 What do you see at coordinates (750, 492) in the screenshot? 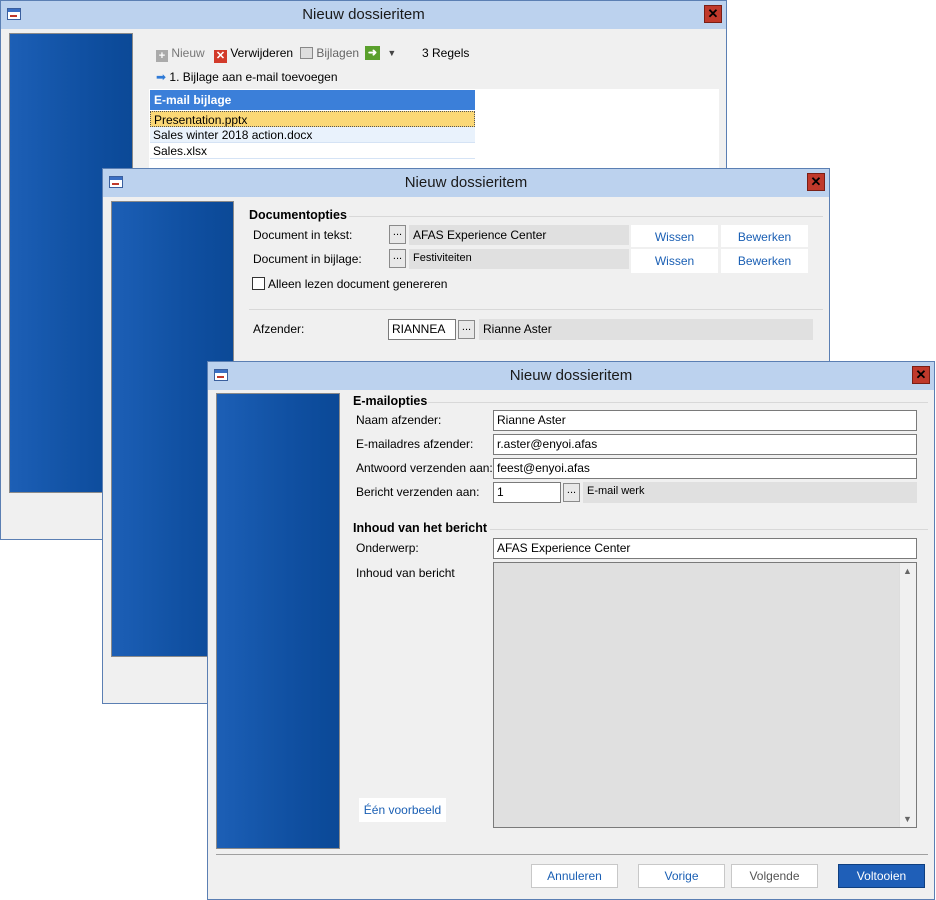
I see `send-to-description: E-mail werk` at bounding box center [750, 492].